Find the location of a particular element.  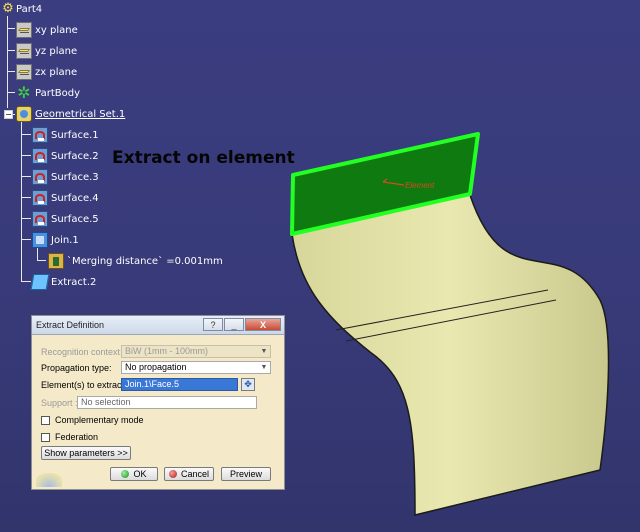

elements-row: Element(s) to extract: is located at coordinates (84, 385).